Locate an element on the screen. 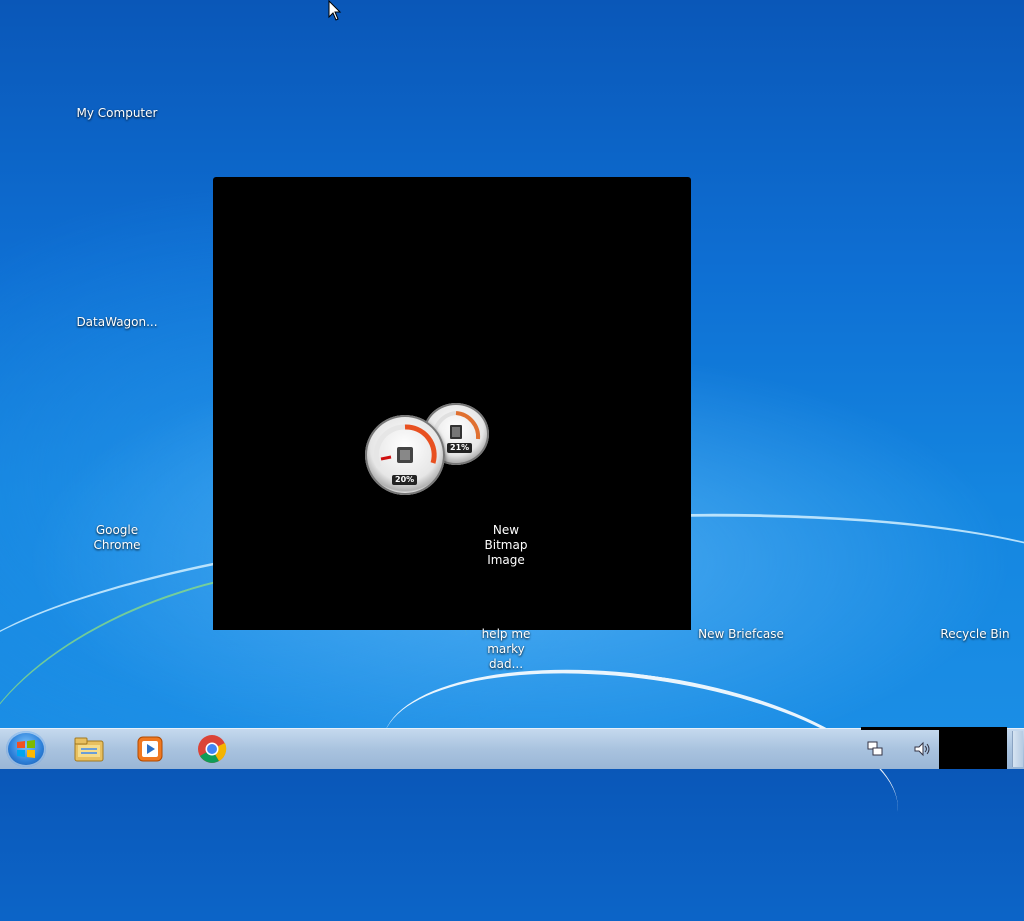 The height and width of the screenshot is (921, 1024). desktop-icon-google-chrome: Google Chrome is located at coordinates (117, 538).